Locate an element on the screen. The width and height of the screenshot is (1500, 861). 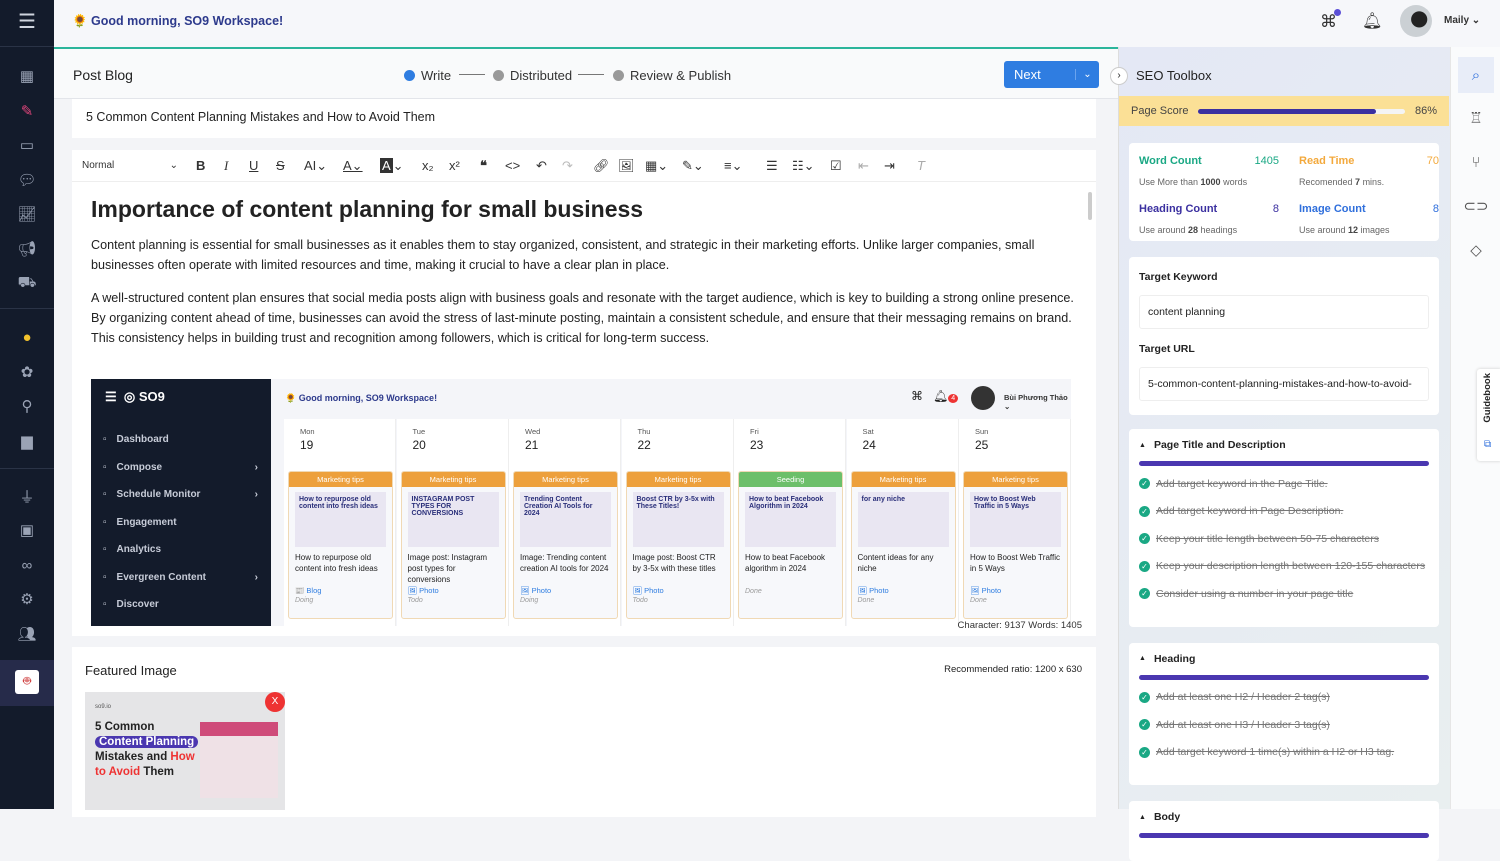
quote-icon: ❝ is located at coordinates (483, 166).